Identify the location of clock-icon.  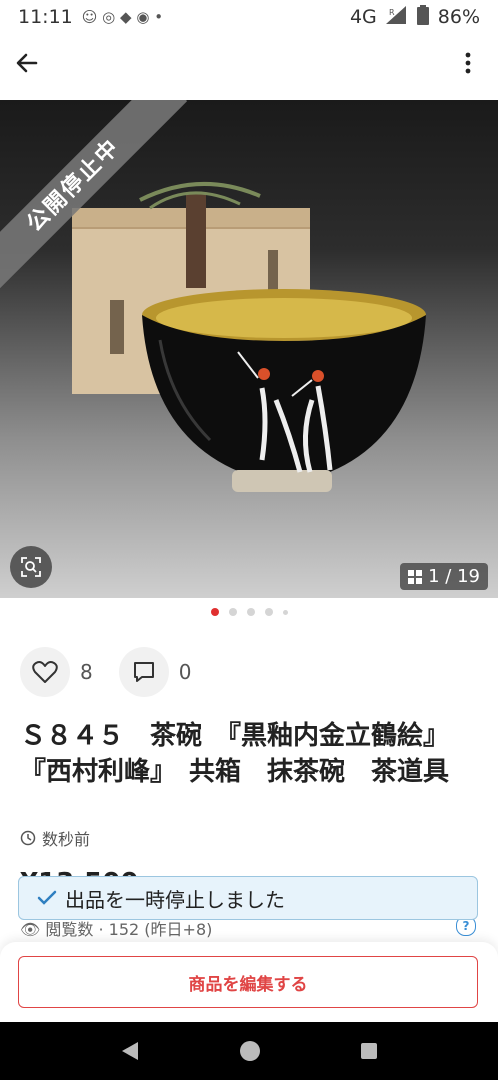
(28, 838).